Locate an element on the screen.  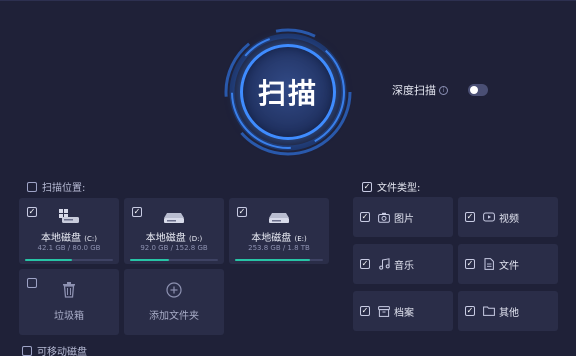
drive-c-usage-bar is located at coordinates (69, 260).